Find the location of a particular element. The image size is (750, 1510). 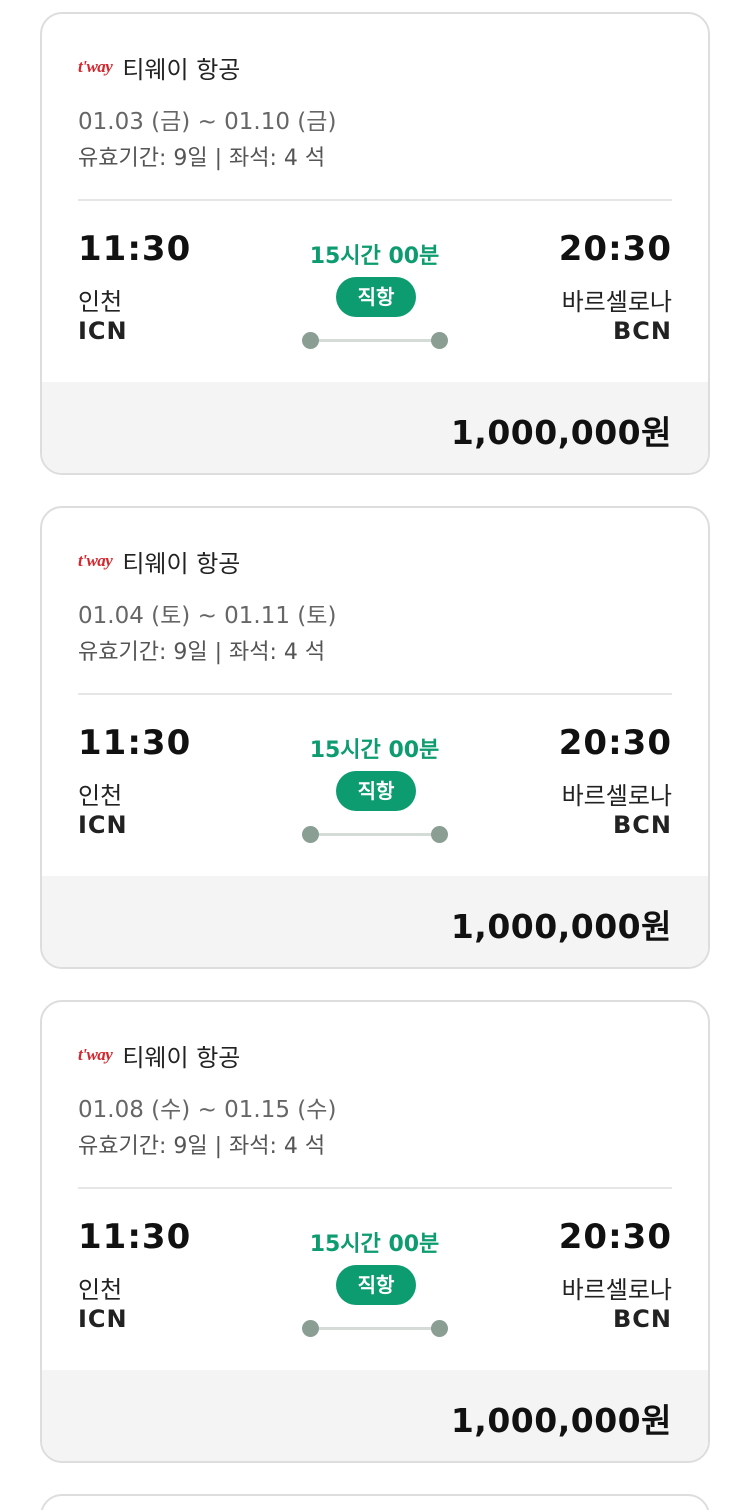

flight-card-partial is located at coordinates (375, 1502).